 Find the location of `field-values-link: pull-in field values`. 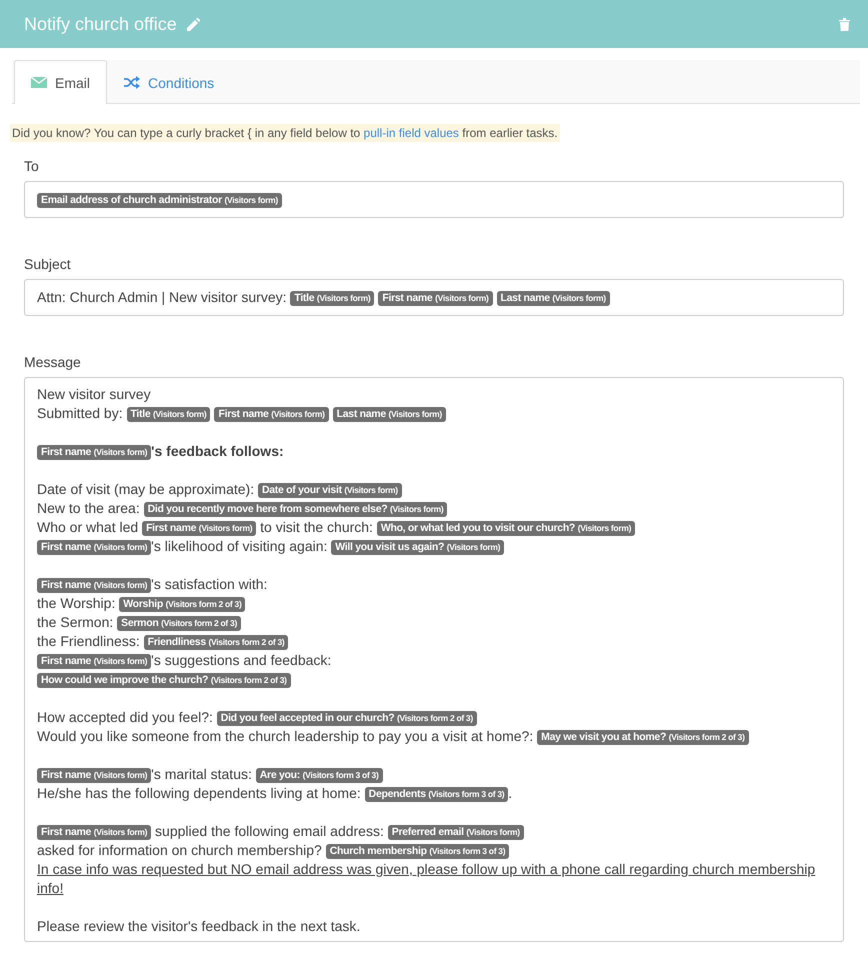

field-values-link: pull-in field values is located at coordinates (411, 133).